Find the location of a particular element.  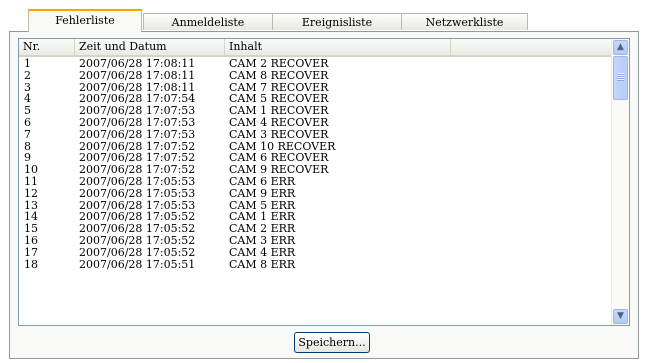

table-row: 6 2007/06/28 17:07:53 CAM 4 RECOVER is located at coordinates (316, 123).